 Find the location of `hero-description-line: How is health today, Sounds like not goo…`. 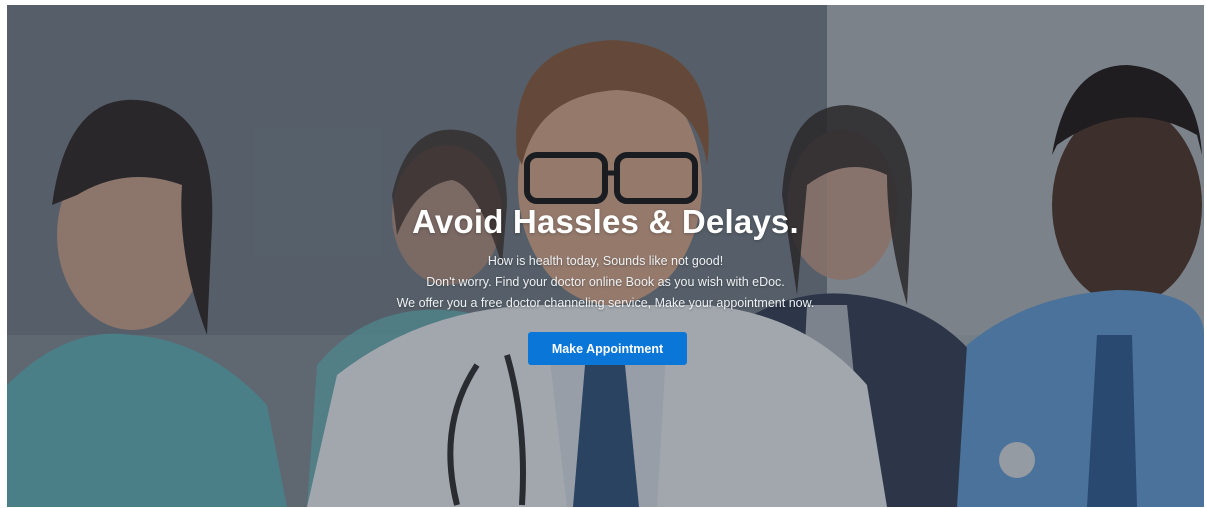

hero-description-line: How is health today, Sounds like not goo… is located at coordinates (605, 261).